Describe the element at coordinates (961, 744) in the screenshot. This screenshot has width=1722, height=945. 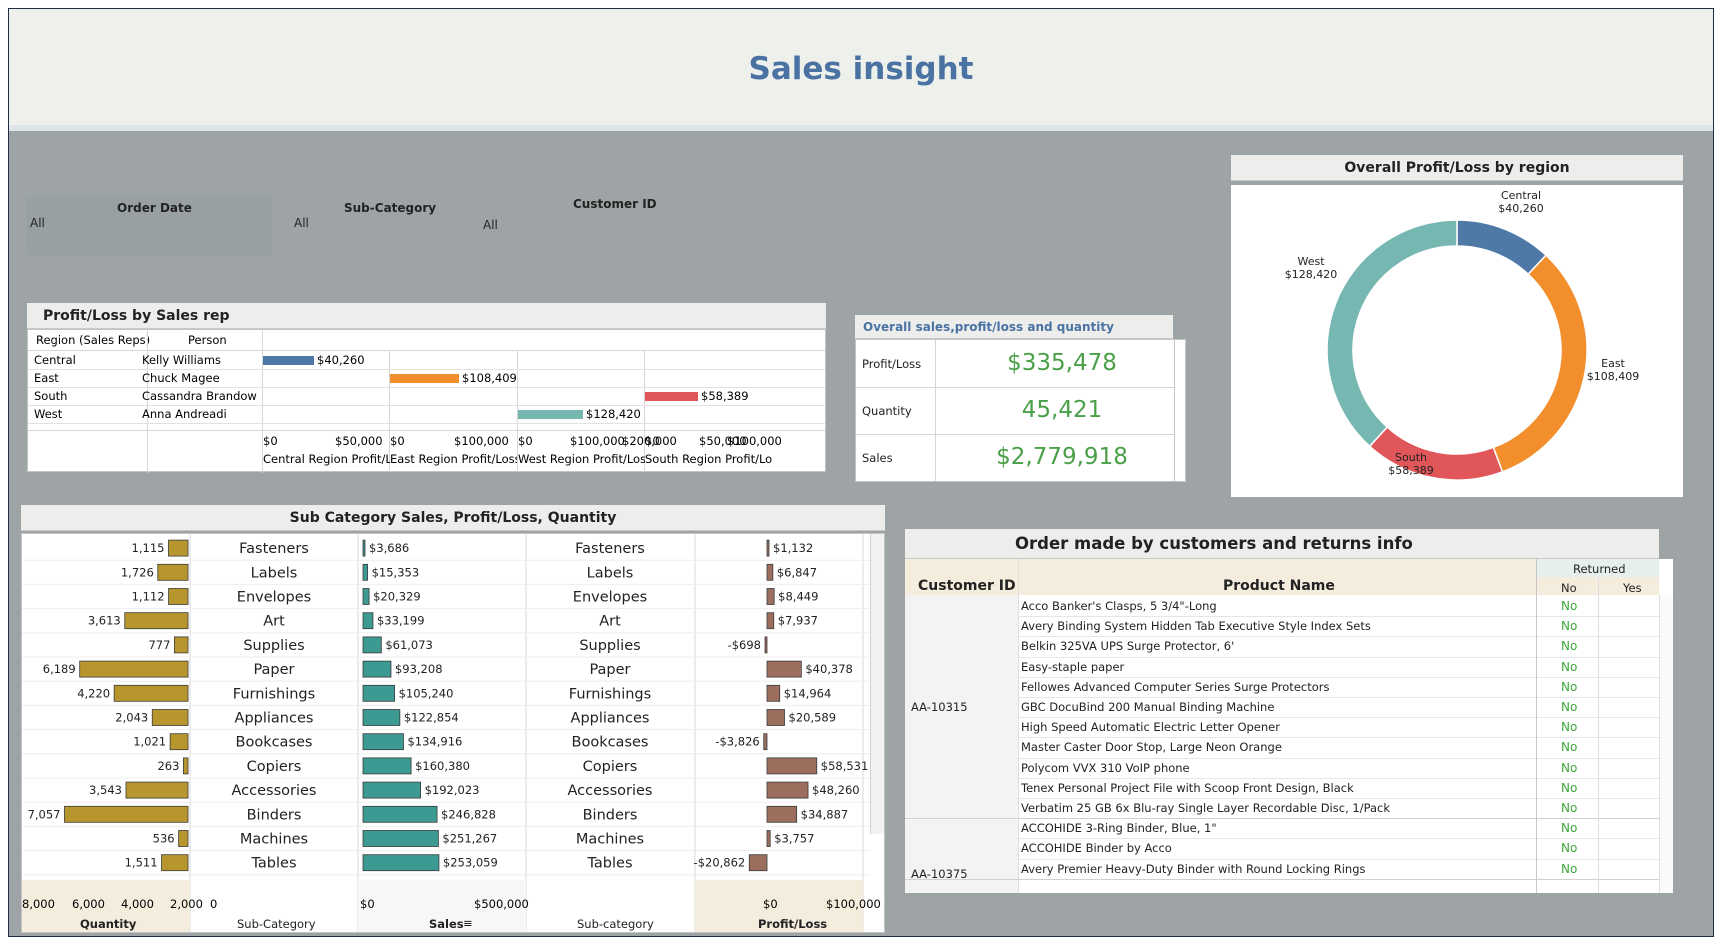
I see `customer-column-bg` at that location.